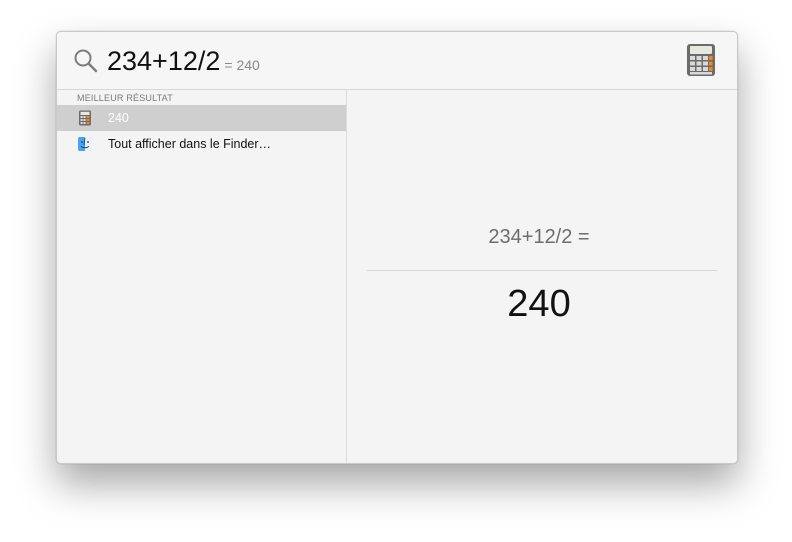  What do you see at coordinates (201, 118) in the screenshot?
I see `result-row-calculator: 240` at bounding box center [201, 118].